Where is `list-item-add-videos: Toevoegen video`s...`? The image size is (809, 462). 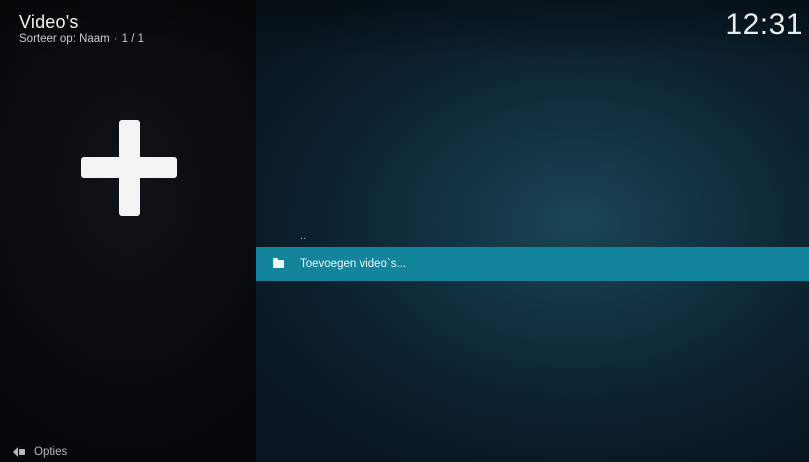 list-item-add-videos: Toevoegen video`s... is located at coordinates (532, 264).